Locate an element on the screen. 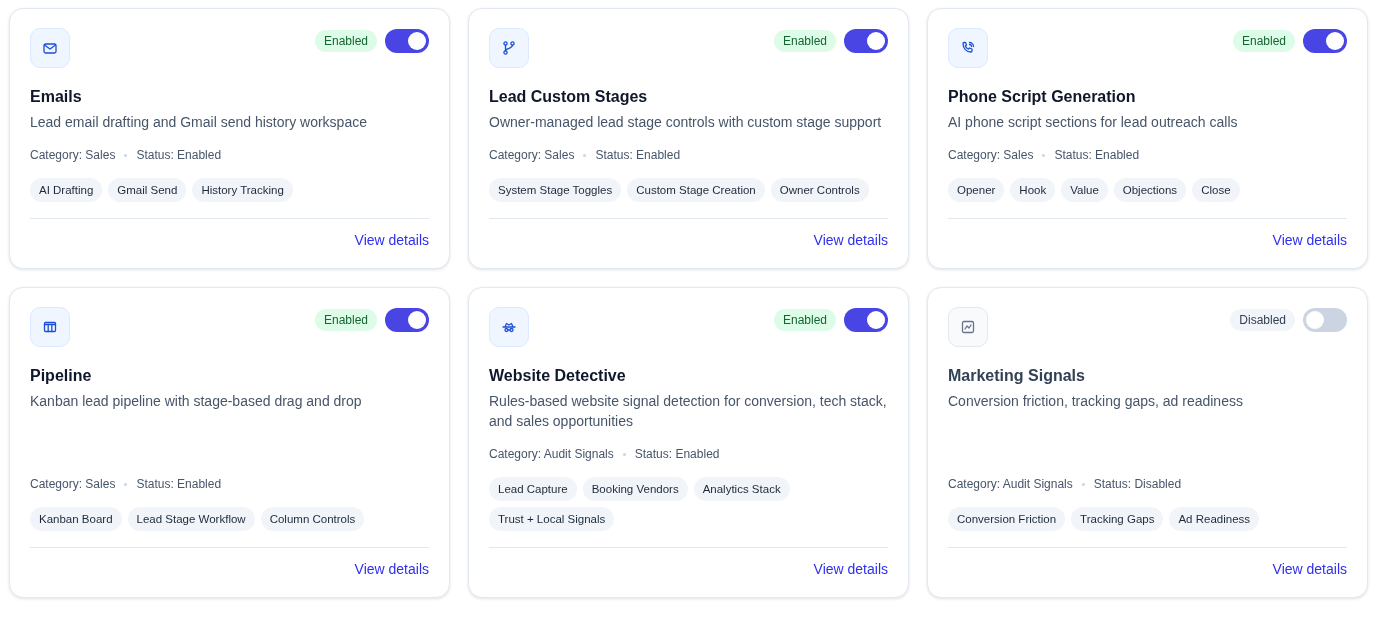 This screenshot has height=623, width=1377. card-title: Pipeline is located at coordinates (61, 376).